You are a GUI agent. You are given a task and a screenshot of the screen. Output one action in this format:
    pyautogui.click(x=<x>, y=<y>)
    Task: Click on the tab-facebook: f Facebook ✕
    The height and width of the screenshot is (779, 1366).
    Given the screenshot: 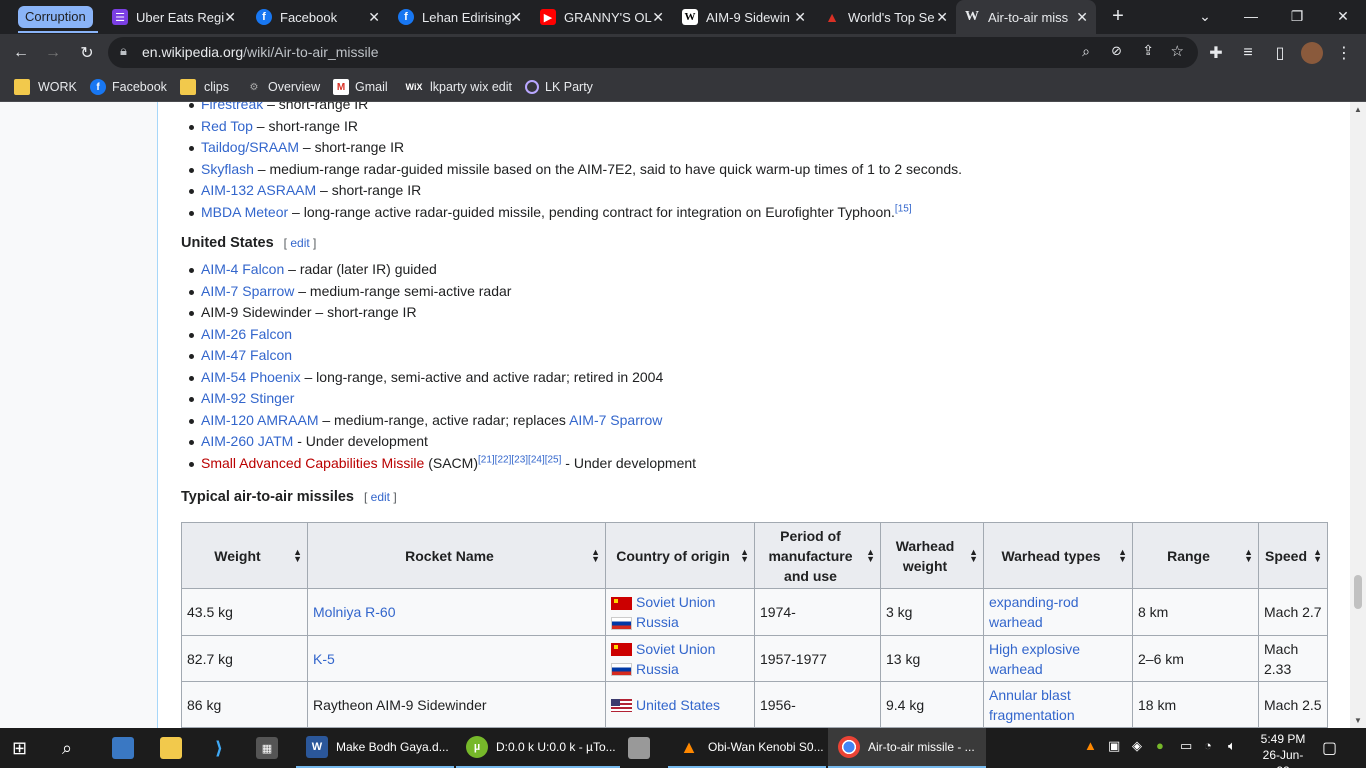 What is the action you would take?
    pyautogui.click(x=318, y=17)
    